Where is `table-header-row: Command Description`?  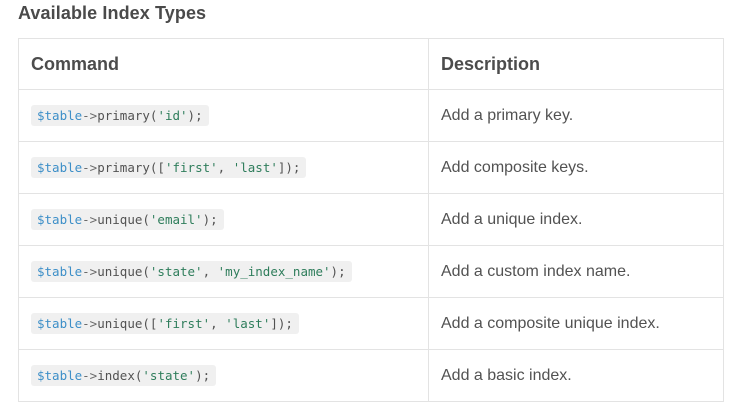
table-header-row: Command Description is located at coordinates (371, 64).